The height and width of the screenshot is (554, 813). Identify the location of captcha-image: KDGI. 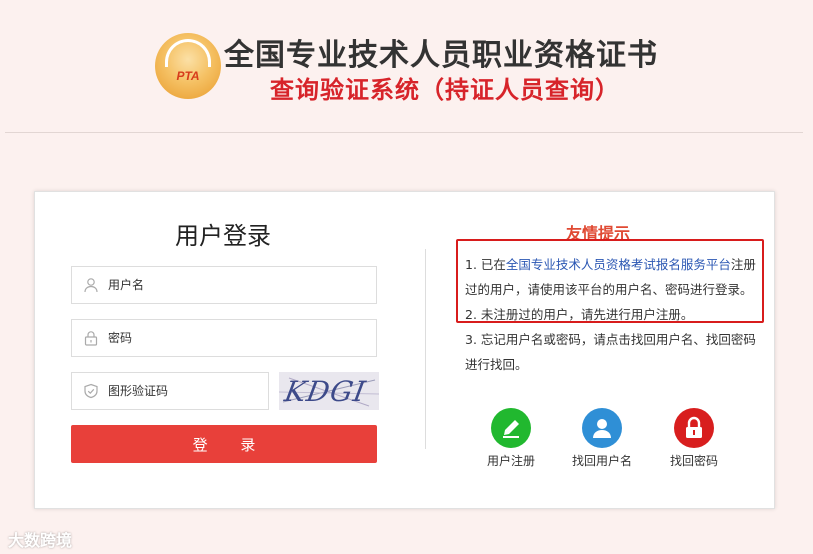
(329, 391).